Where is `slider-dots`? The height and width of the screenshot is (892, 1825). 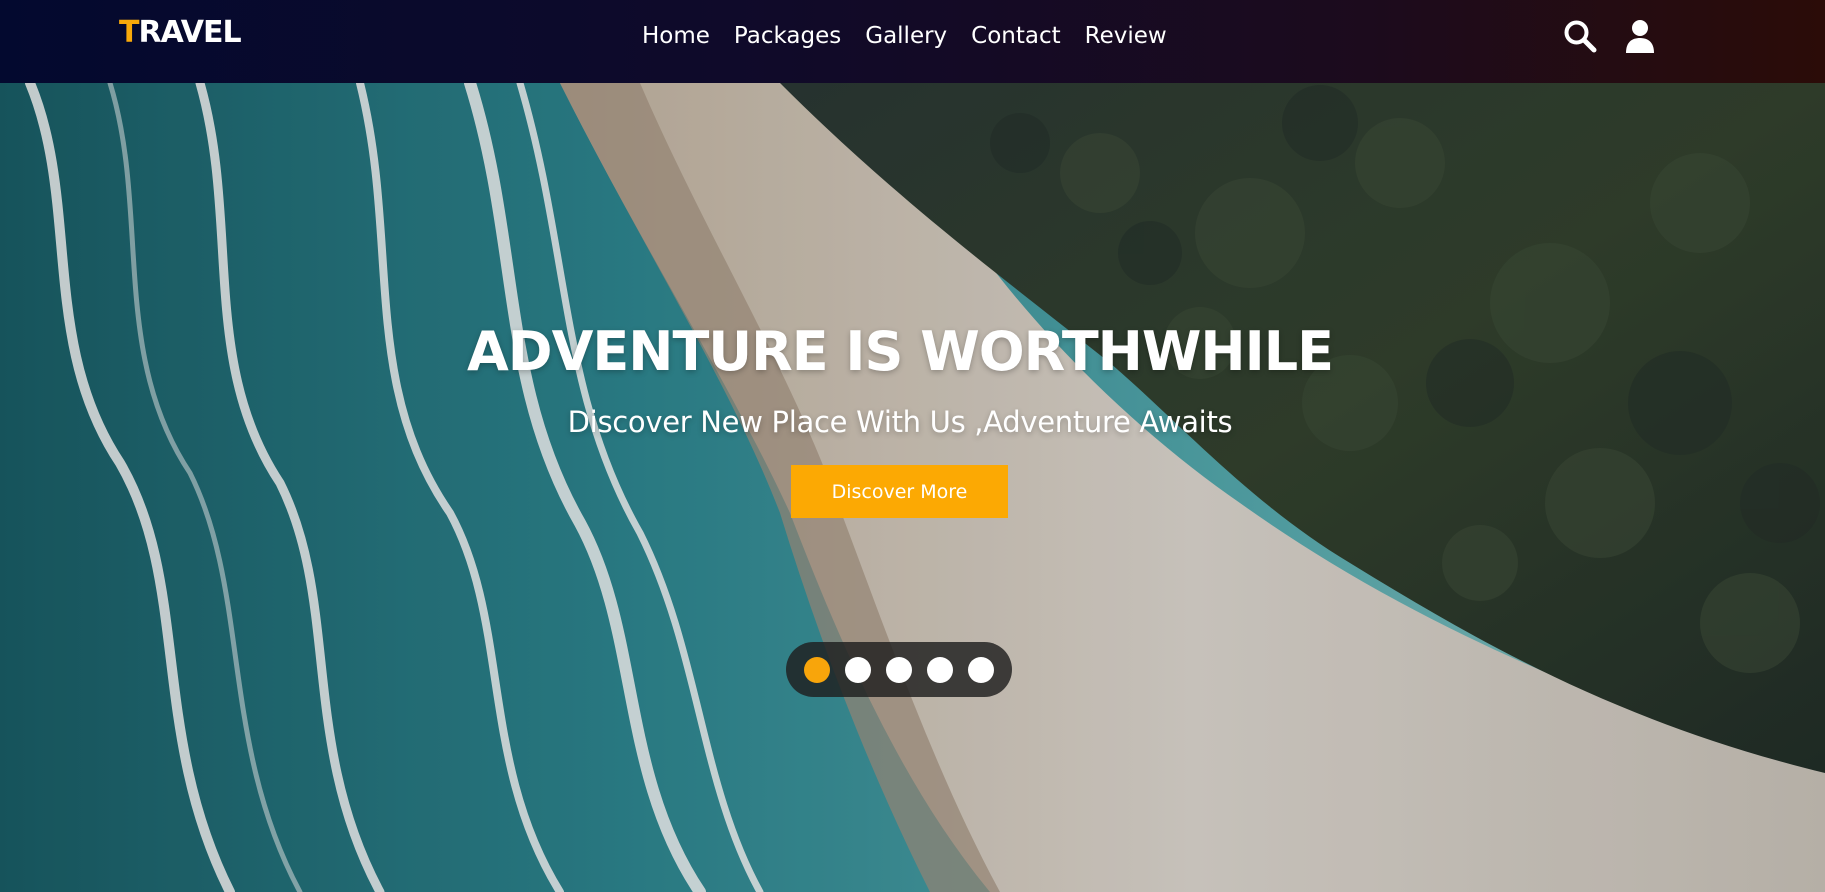
slider-dots is located at coordinates (899, 669).